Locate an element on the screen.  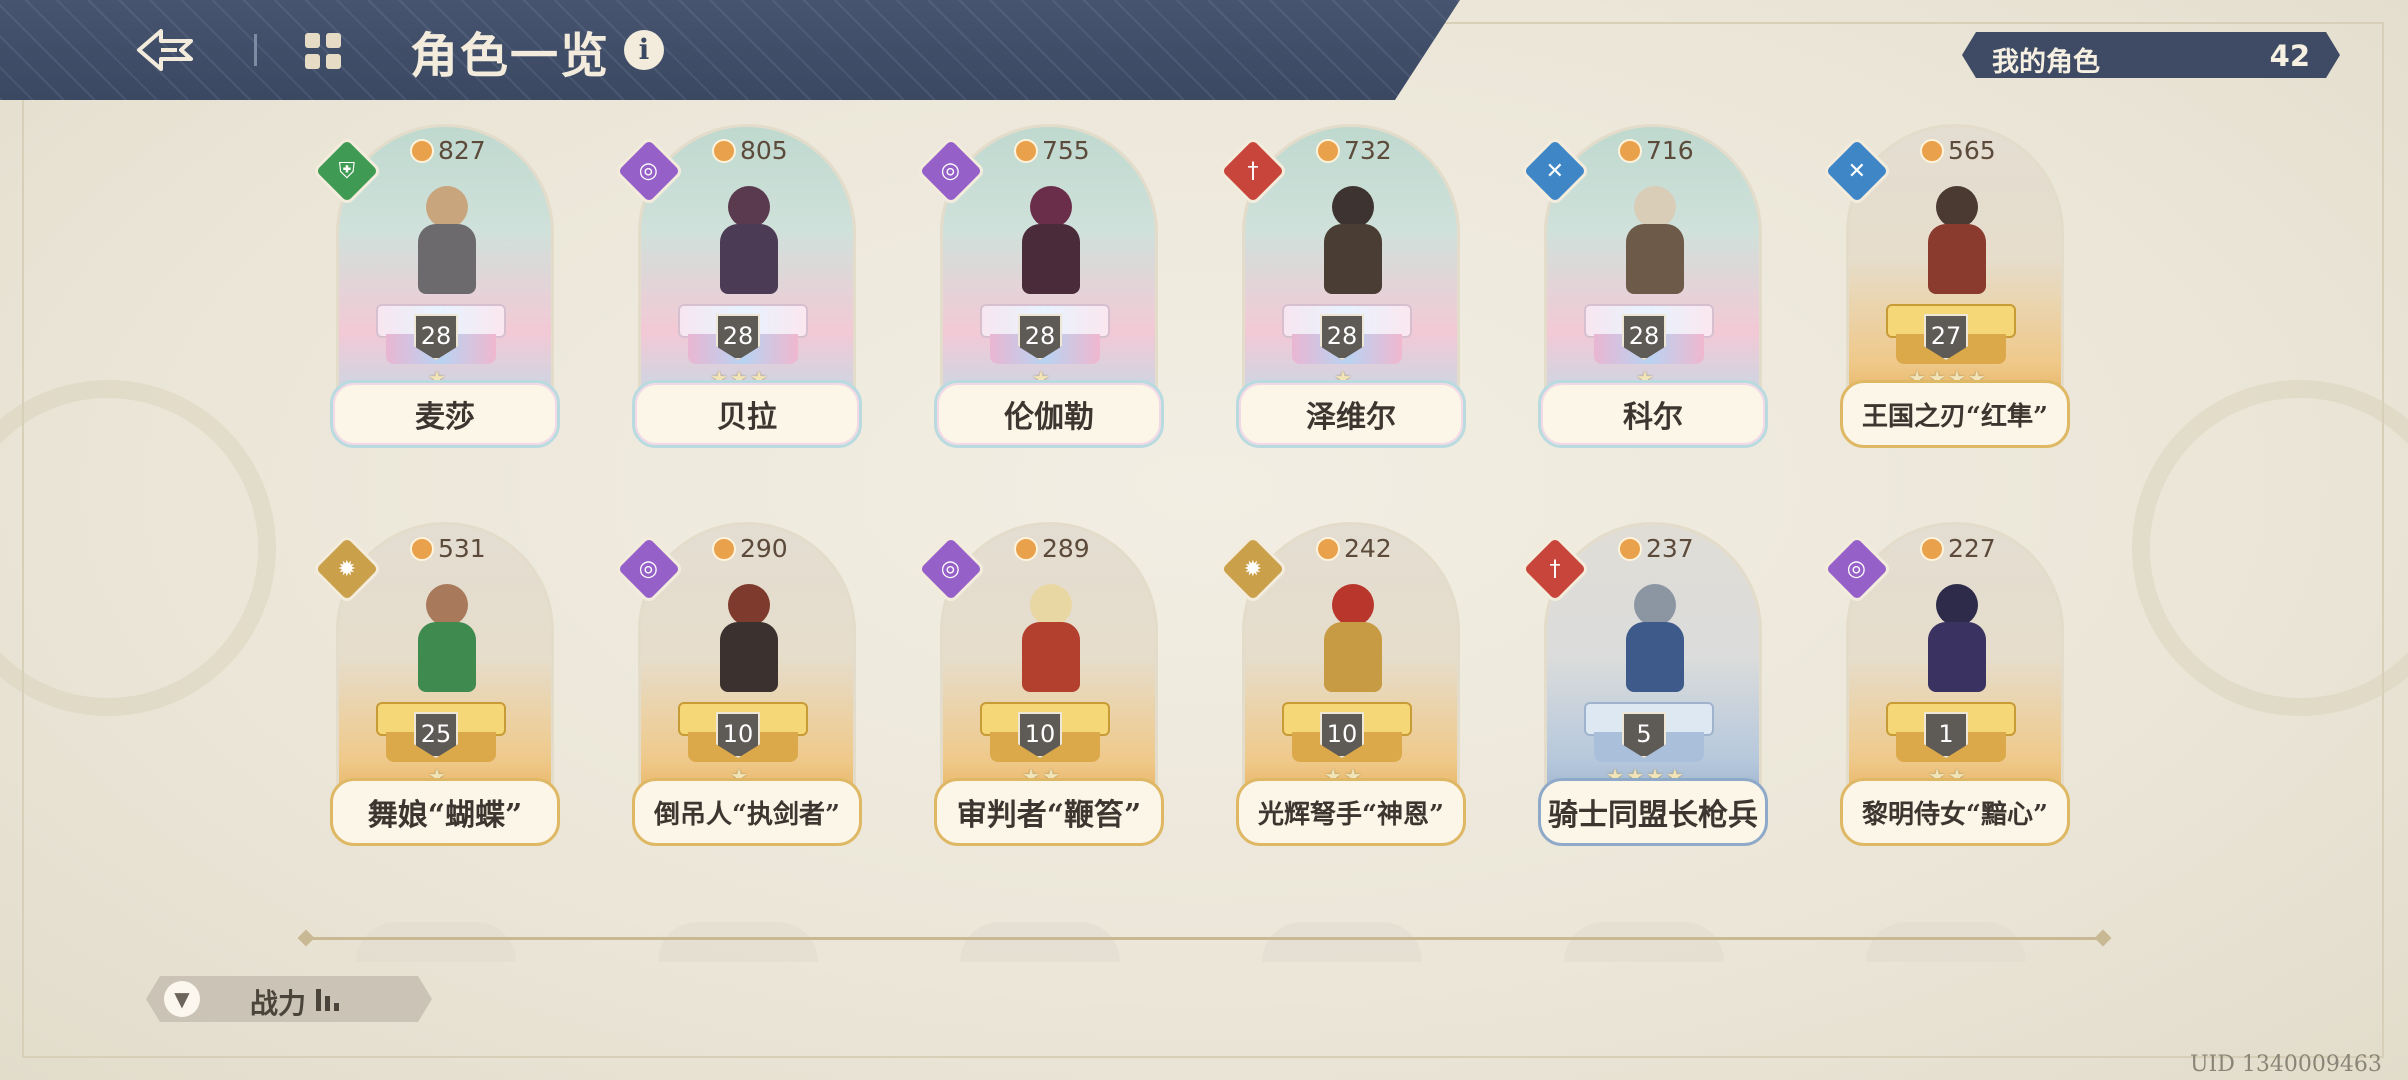
character-card: ✹ 242 10 ★★ 光辉弩手“神恩” is located at coordinates (1341, 686).